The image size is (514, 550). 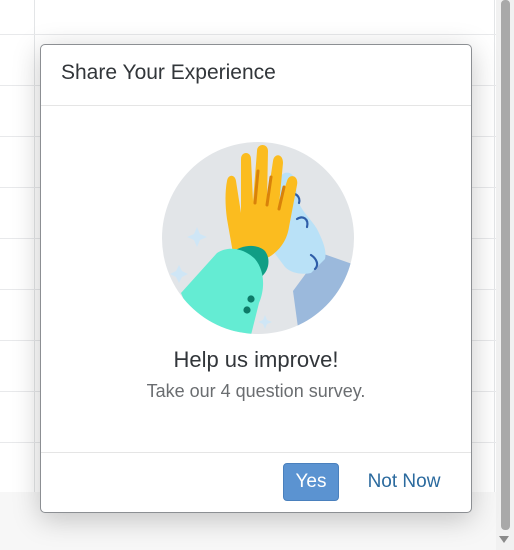 What do you see at coordinates (256, 482) in the screenshot?
I see `dialog-footer: Yes Not Now` at bounding box center [256, 482].